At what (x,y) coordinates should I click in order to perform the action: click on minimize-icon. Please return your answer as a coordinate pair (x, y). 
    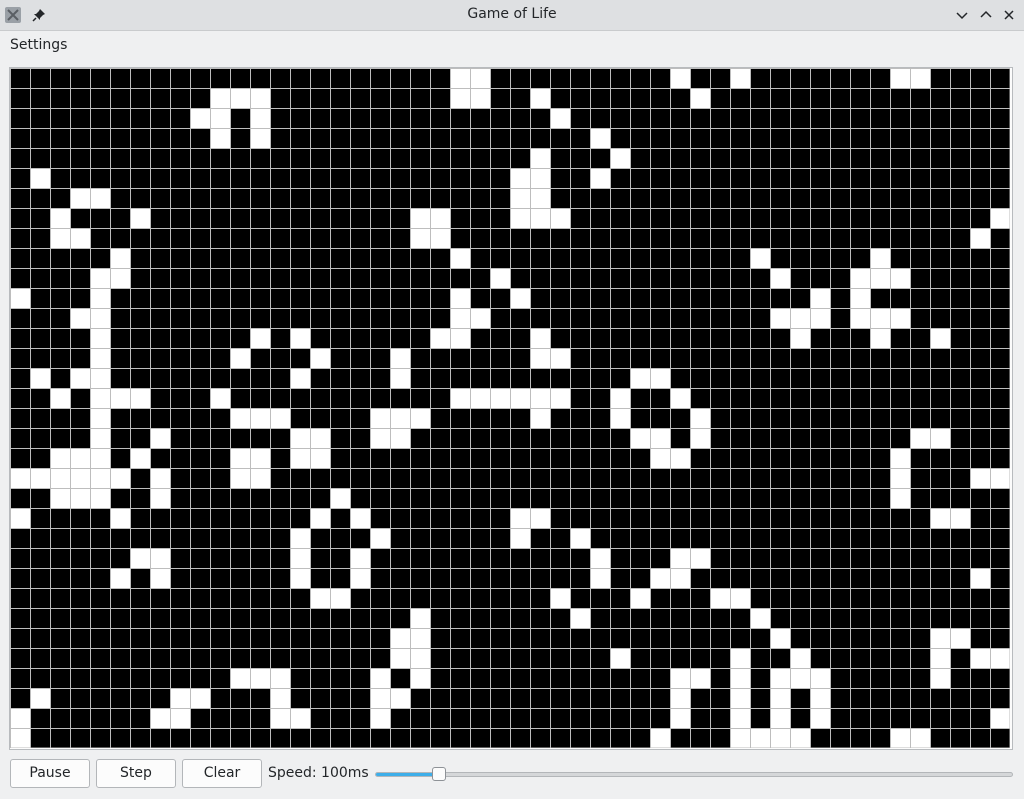
    Looking at the image, I should click on (962, 15).